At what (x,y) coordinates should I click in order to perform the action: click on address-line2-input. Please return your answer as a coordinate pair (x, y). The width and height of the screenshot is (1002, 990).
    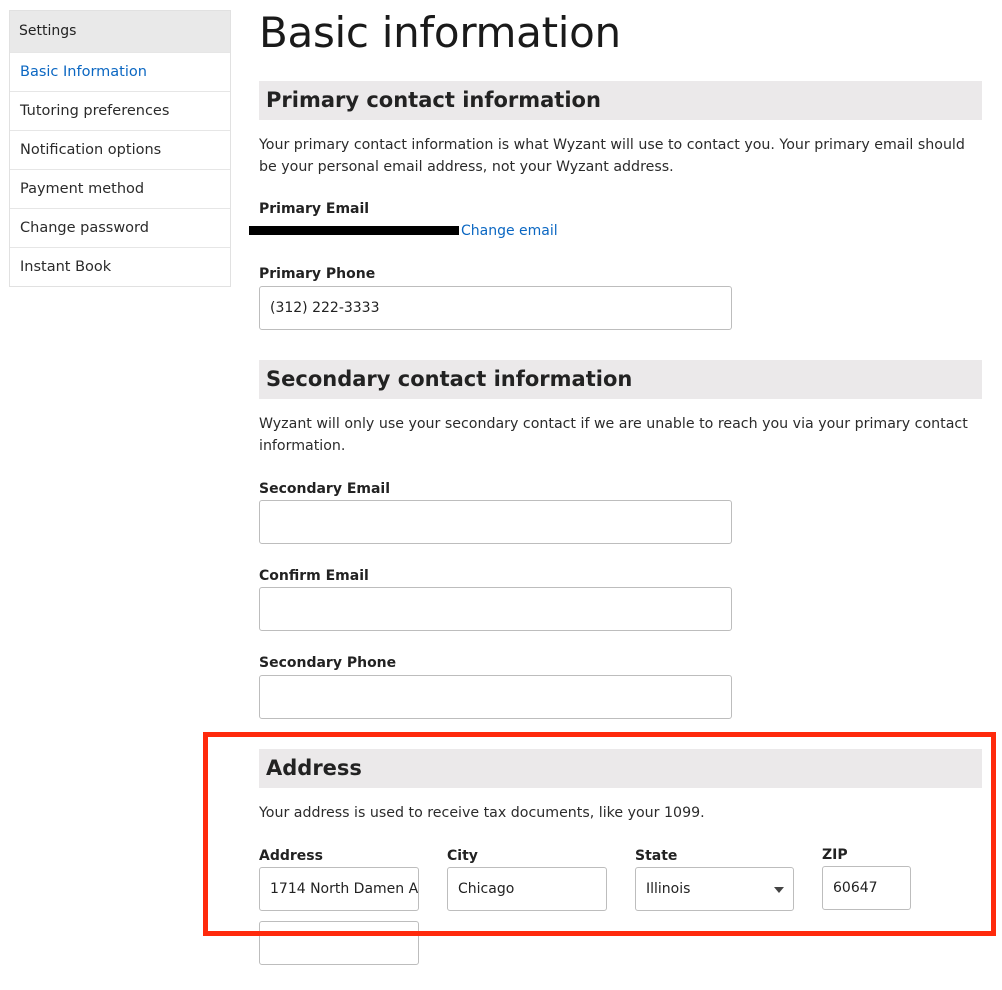
    Looking at the image, I should click on (339, 943).